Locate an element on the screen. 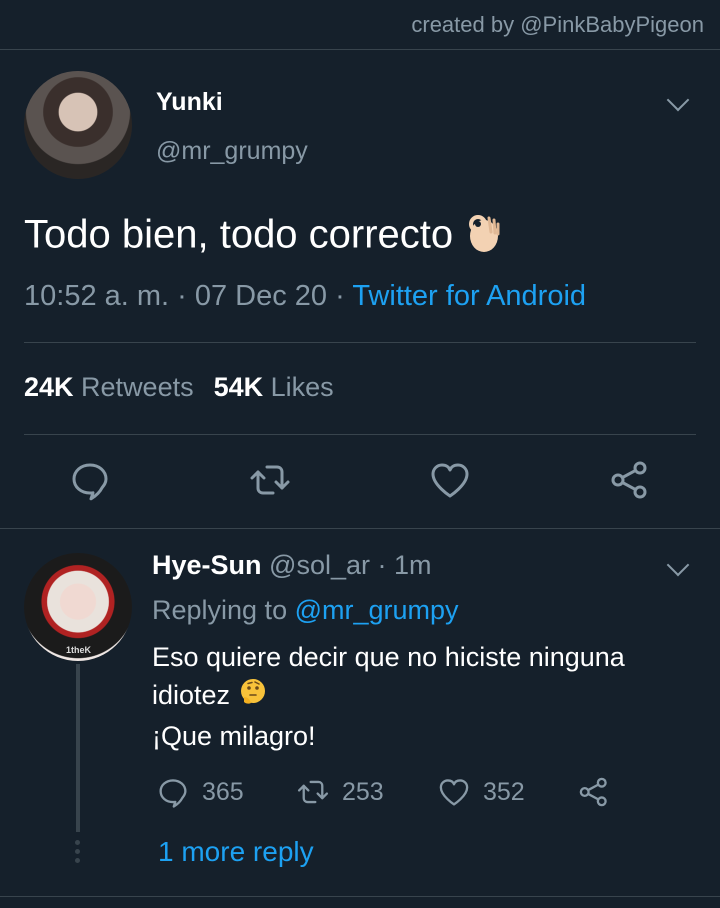  tweet-text: Todo bien, todo correcto is located at coordinates (264, 237).